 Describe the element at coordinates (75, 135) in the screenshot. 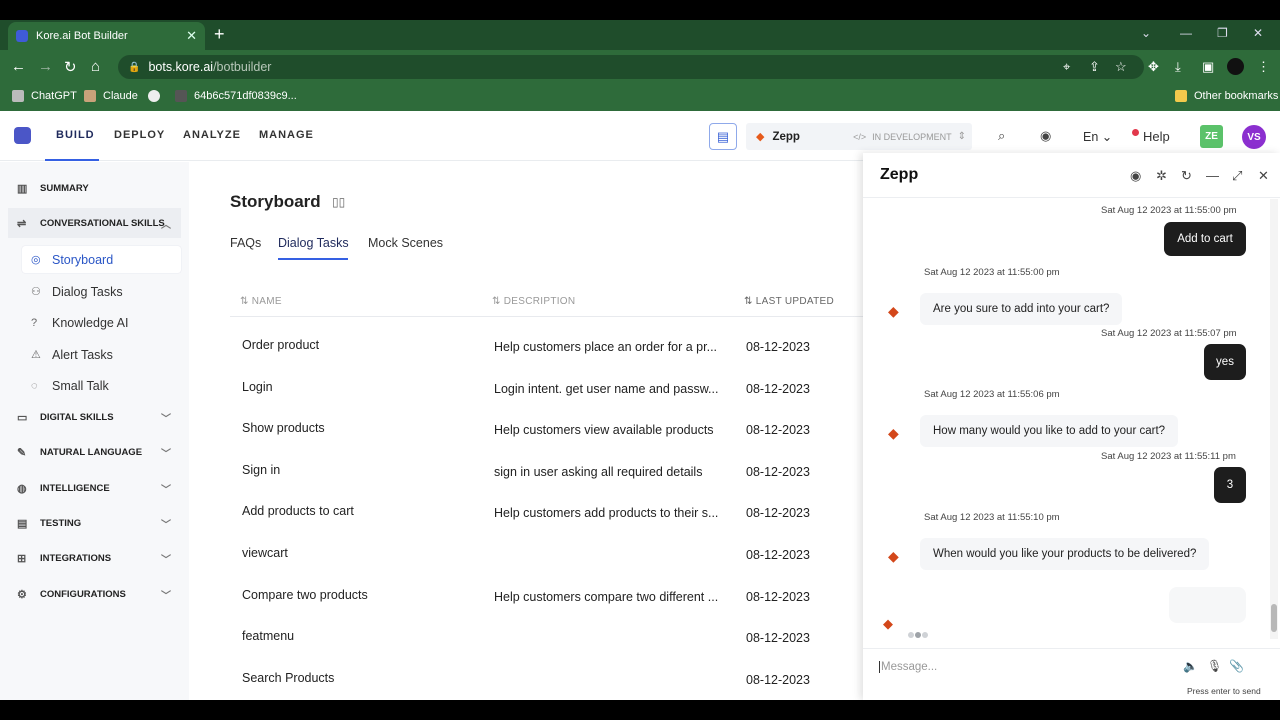

I see `nav-build: BUILD` at that location.